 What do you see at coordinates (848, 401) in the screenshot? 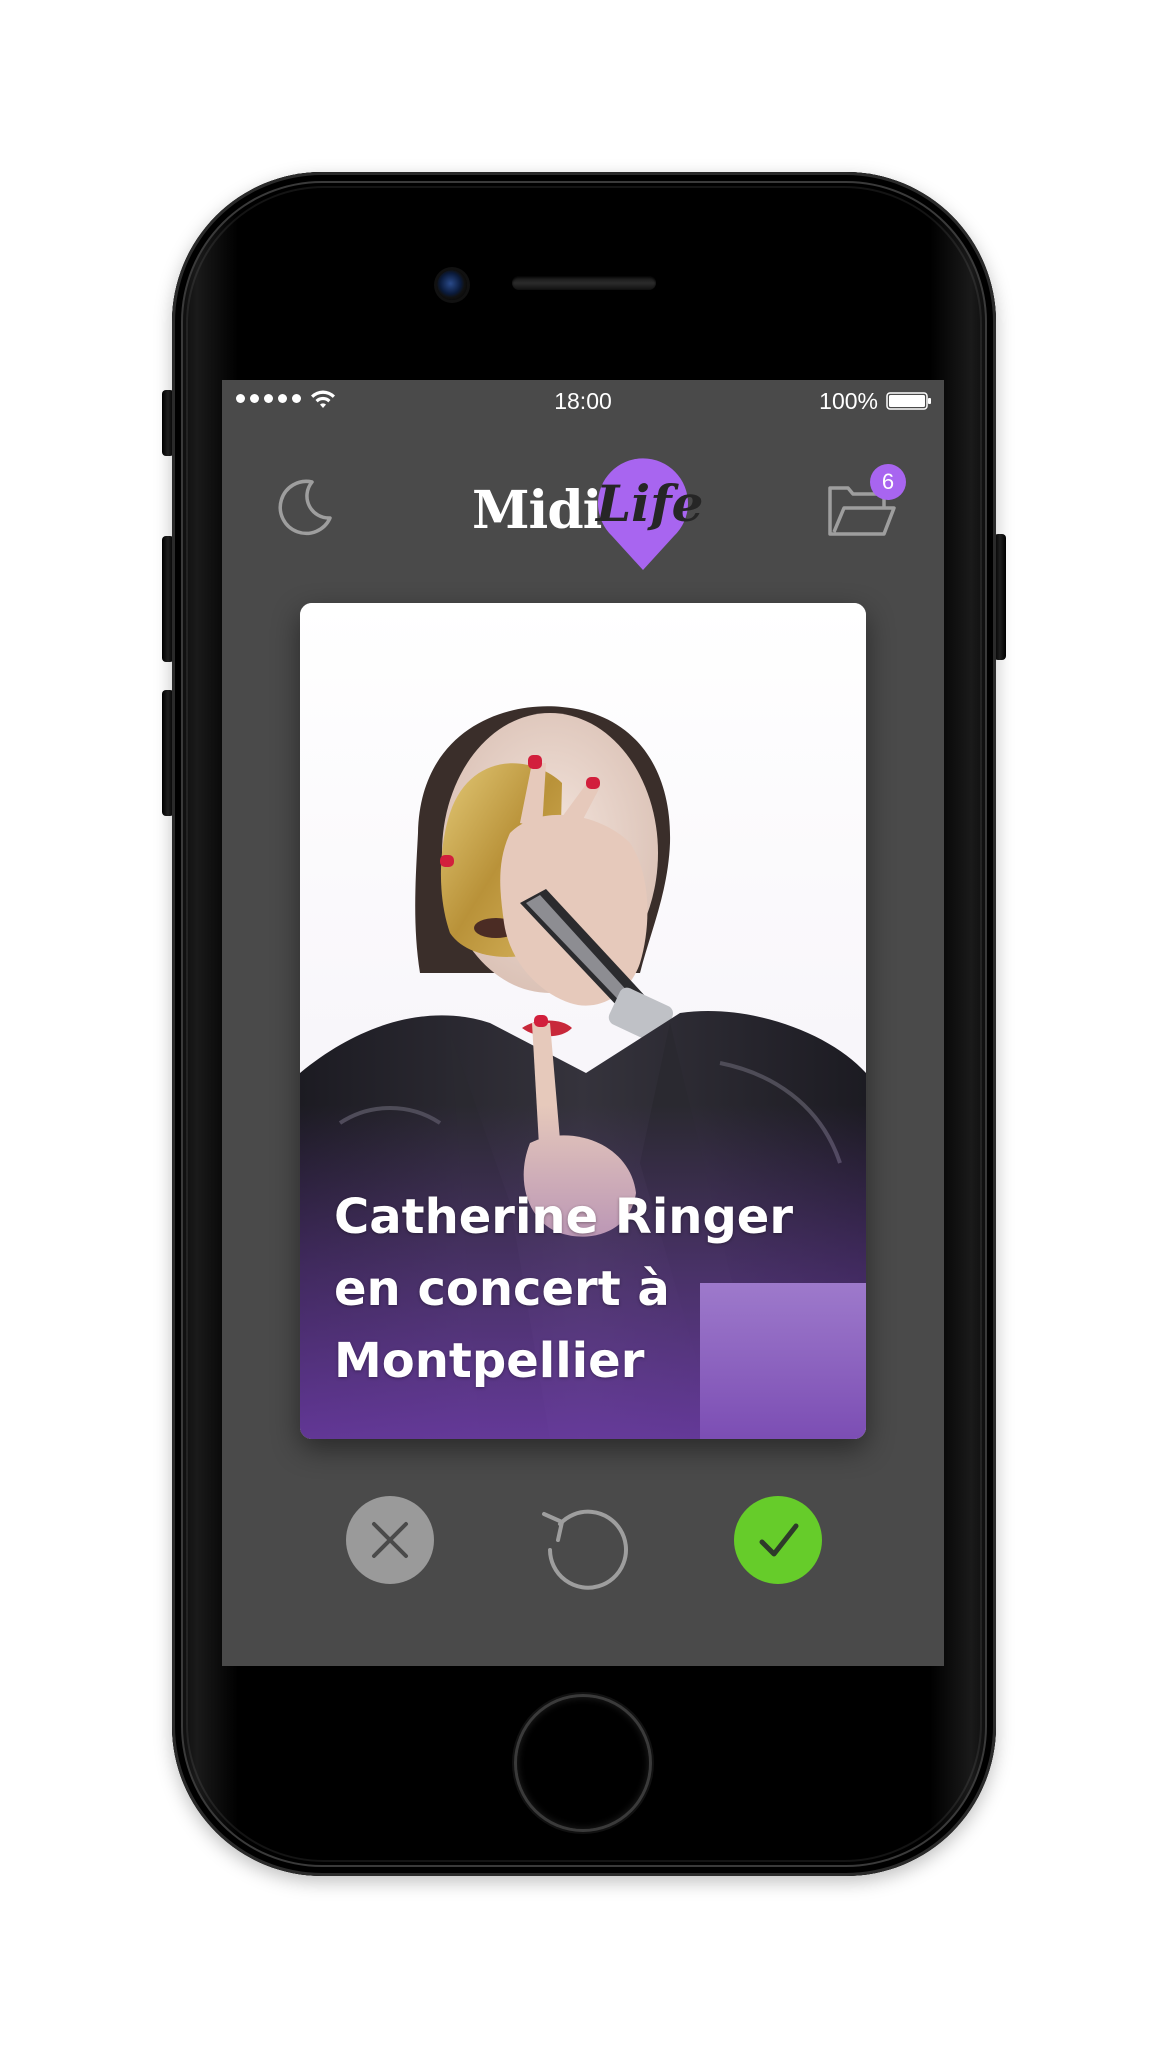
I see `battery-percent: 100%` at bounding box center [848, 401].